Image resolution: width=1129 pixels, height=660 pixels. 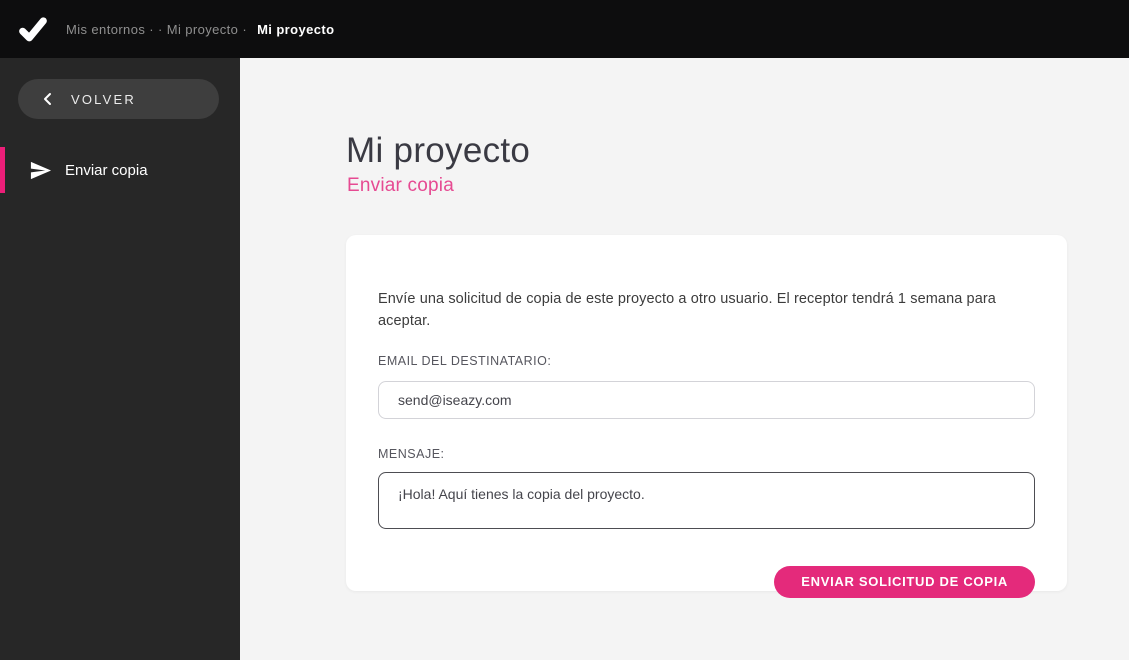 I want to click on logo, so click(x=33, y=29).